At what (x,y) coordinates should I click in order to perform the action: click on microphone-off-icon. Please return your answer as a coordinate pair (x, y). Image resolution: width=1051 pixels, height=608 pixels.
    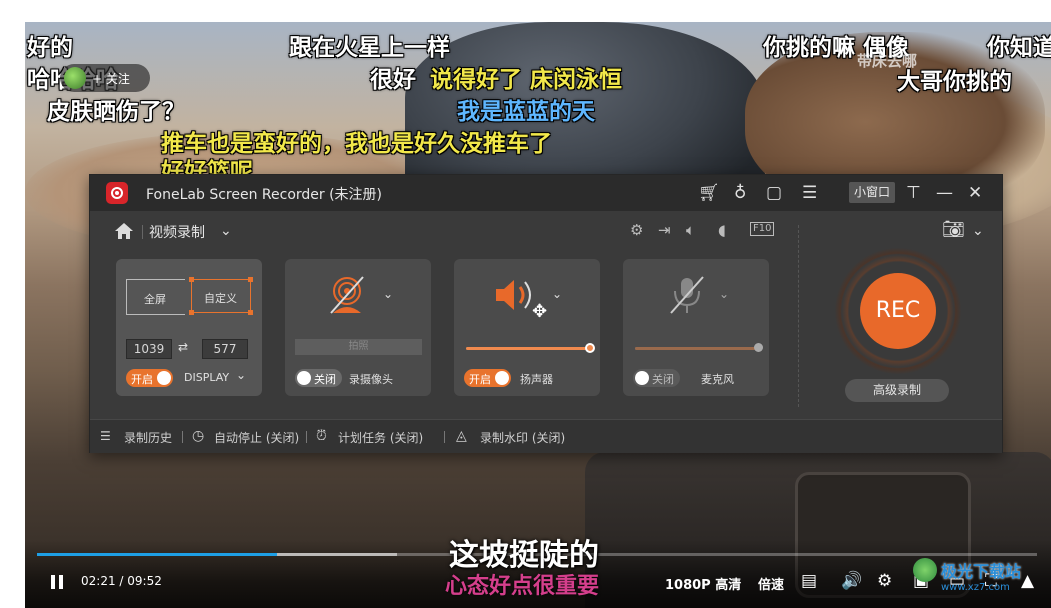
    Looking at the image, I should click on (687, 295).